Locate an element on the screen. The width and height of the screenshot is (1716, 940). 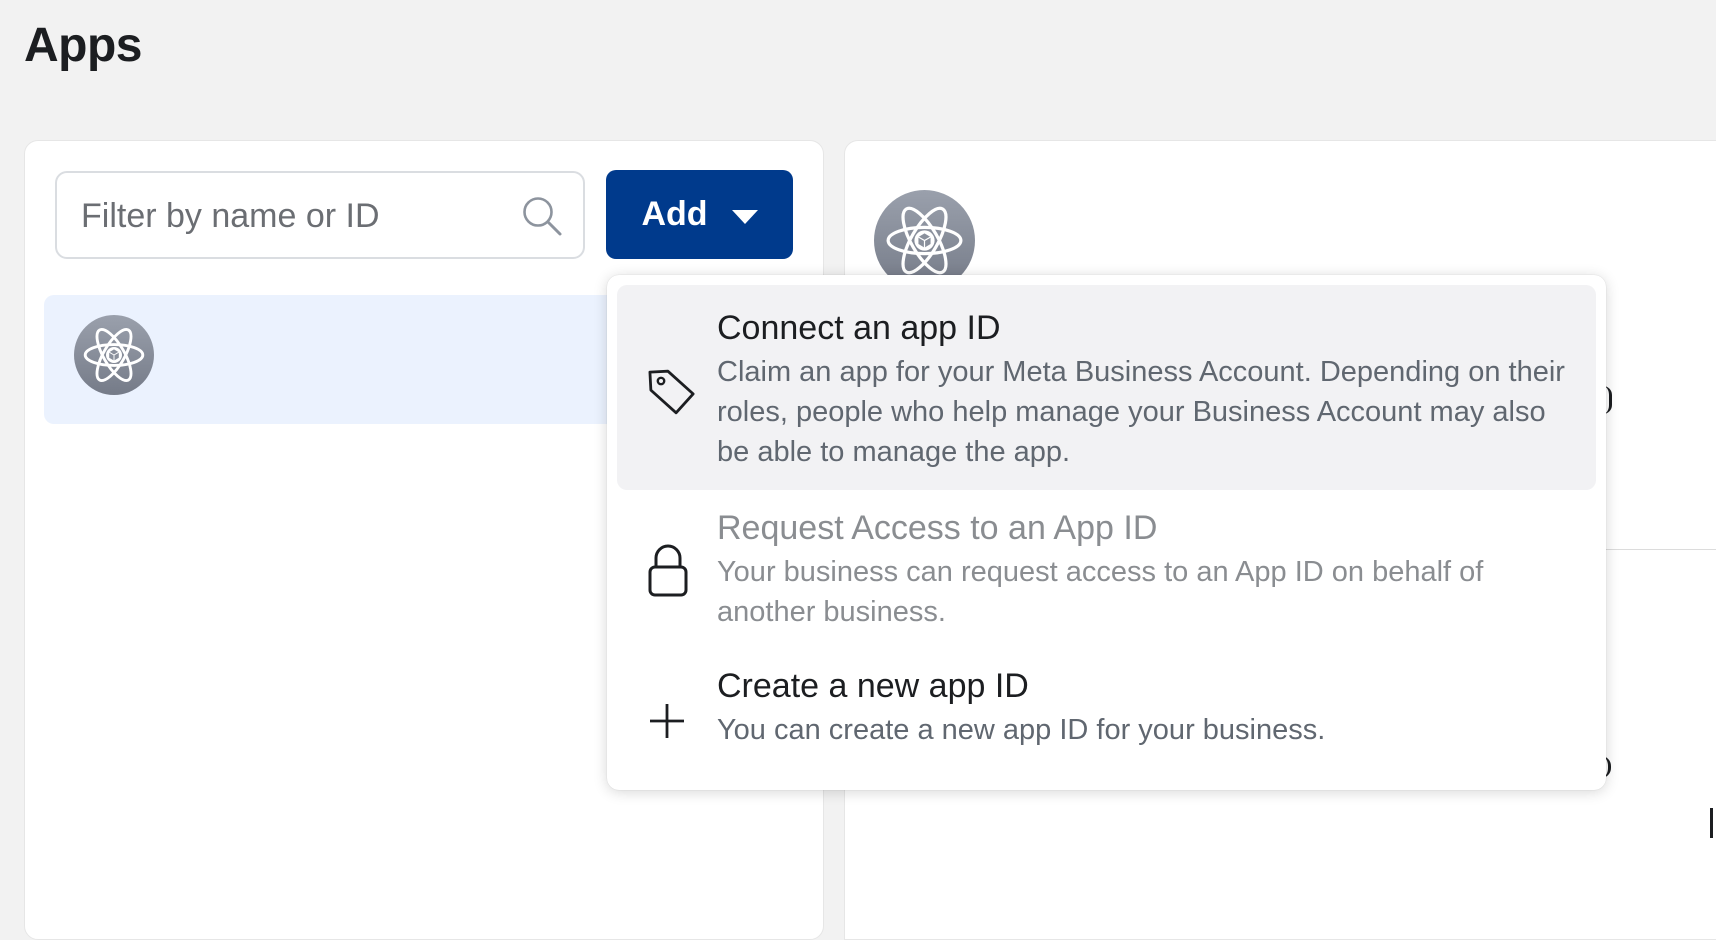
fragment-glyph is located at coordinates (1711, 823).